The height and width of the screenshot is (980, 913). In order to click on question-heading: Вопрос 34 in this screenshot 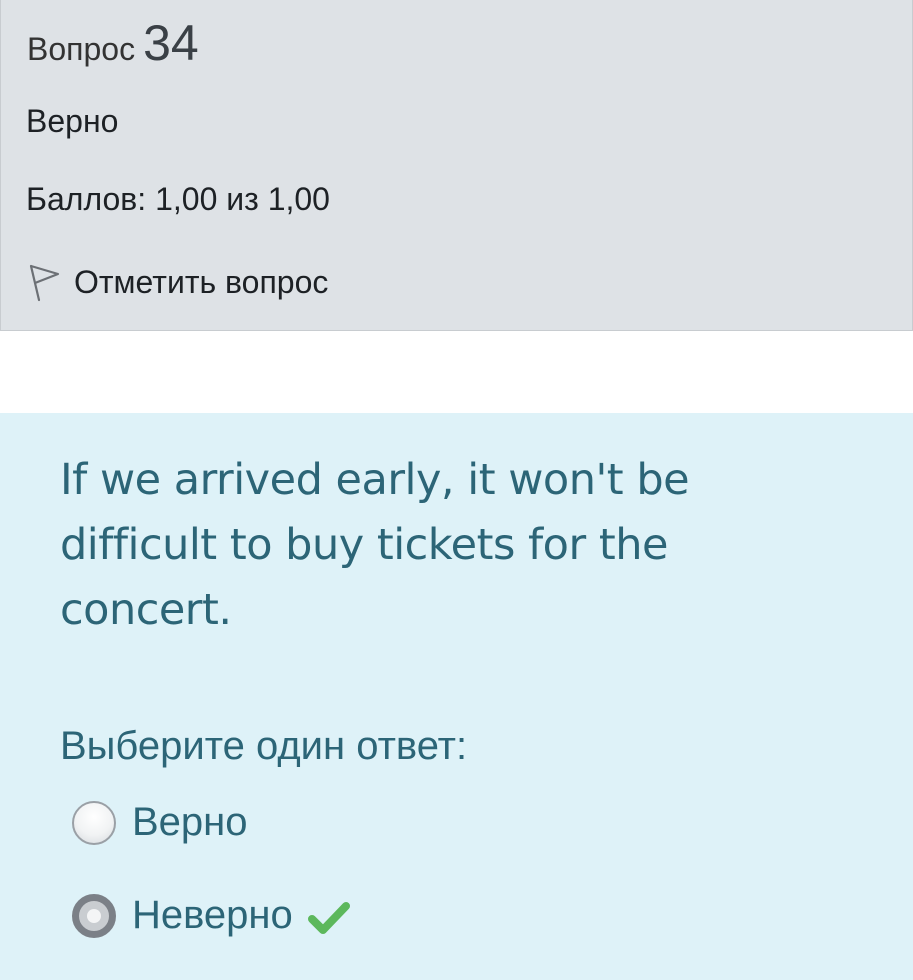, I will do `click(113, 43)`.